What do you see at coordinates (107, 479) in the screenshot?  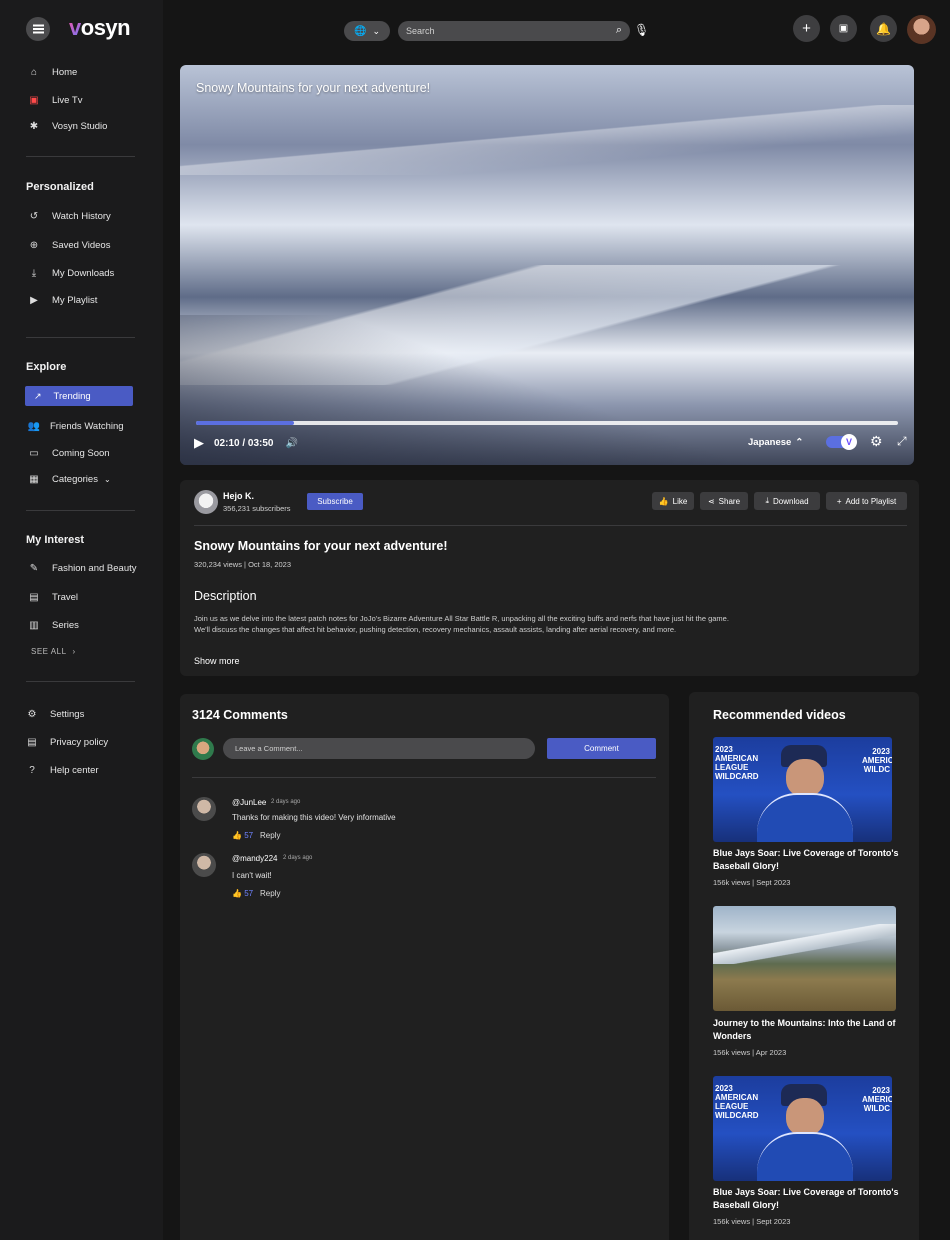 I see `chevron-down-icon: ⌄` at bounding box center [107, 479].